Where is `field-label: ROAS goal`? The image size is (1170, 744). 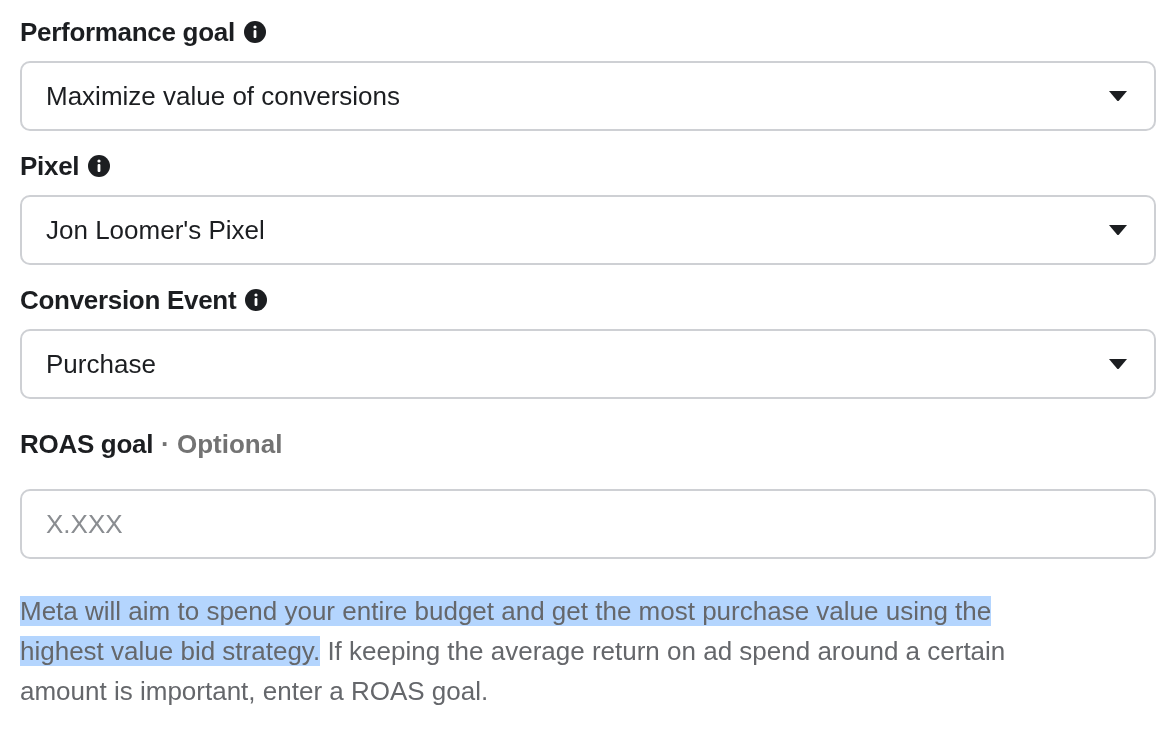
field-label: ROAS goal is located at coordinates (87, 444).